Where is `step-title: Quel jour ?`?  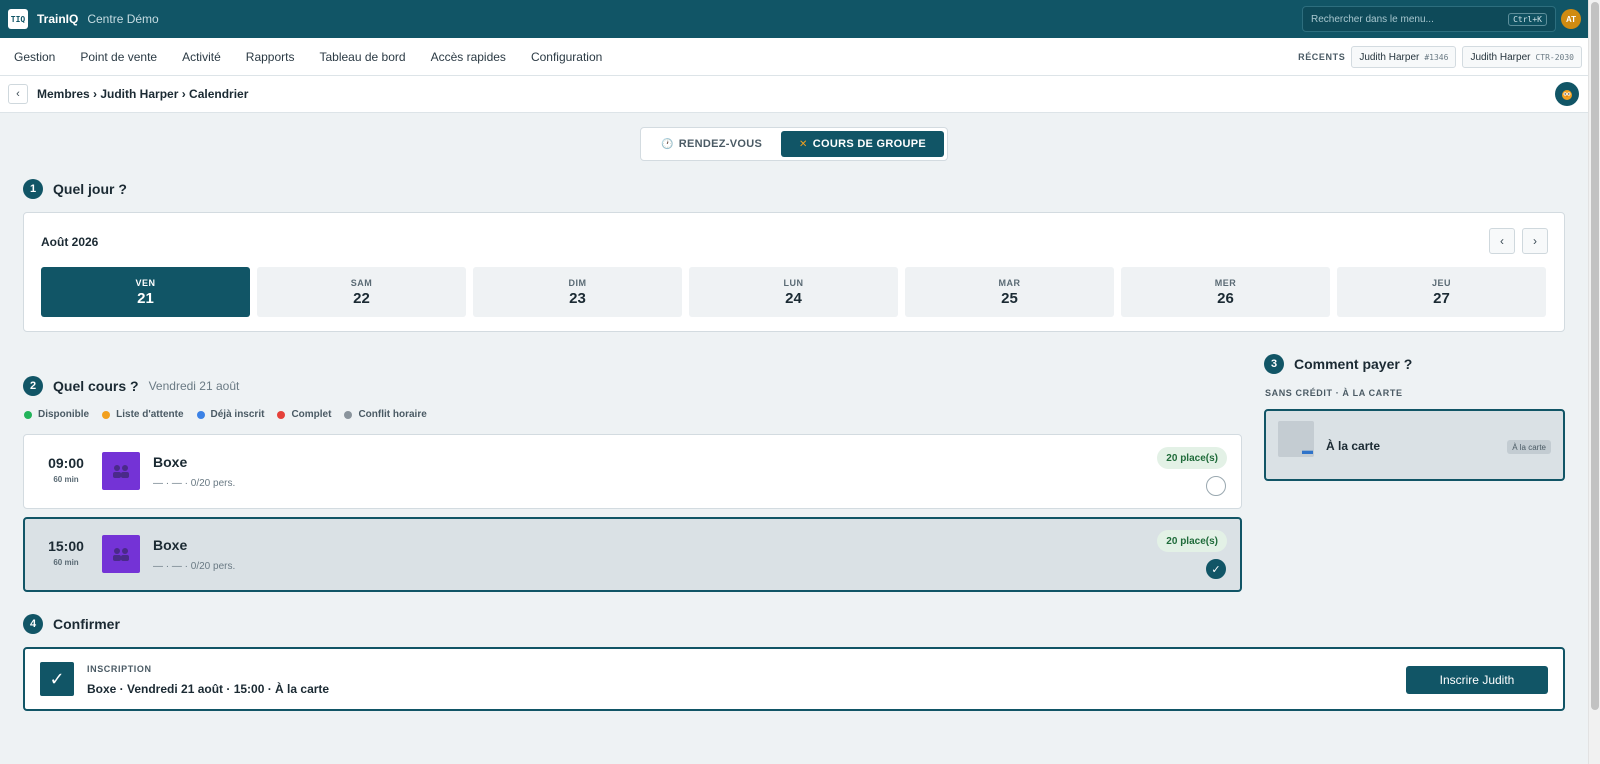
step-title: Quel jour ? is located at coordinates (90, 189).